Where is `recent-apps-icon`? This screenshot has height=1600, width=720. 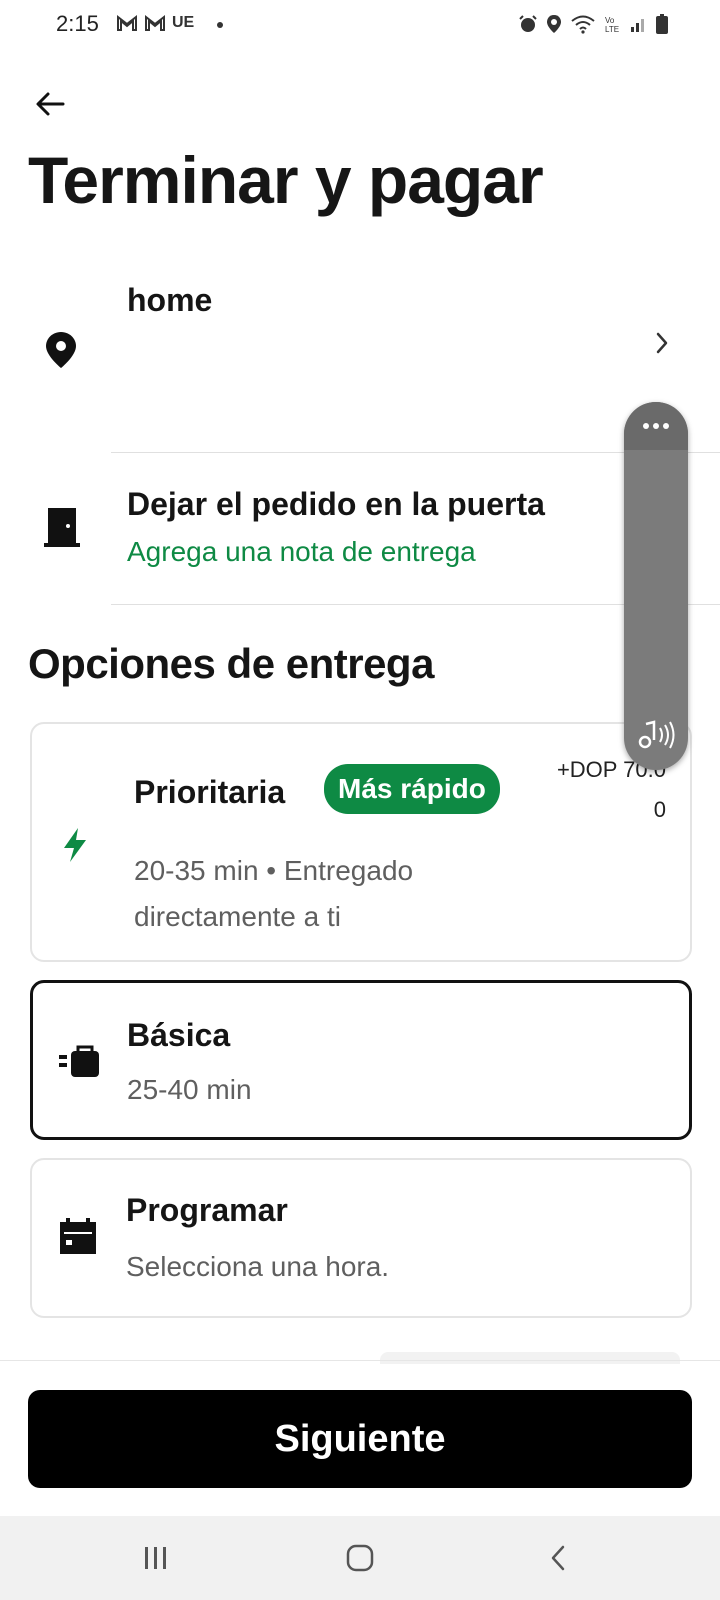 recent-apps-icon is located at coordinates (155, 1558).